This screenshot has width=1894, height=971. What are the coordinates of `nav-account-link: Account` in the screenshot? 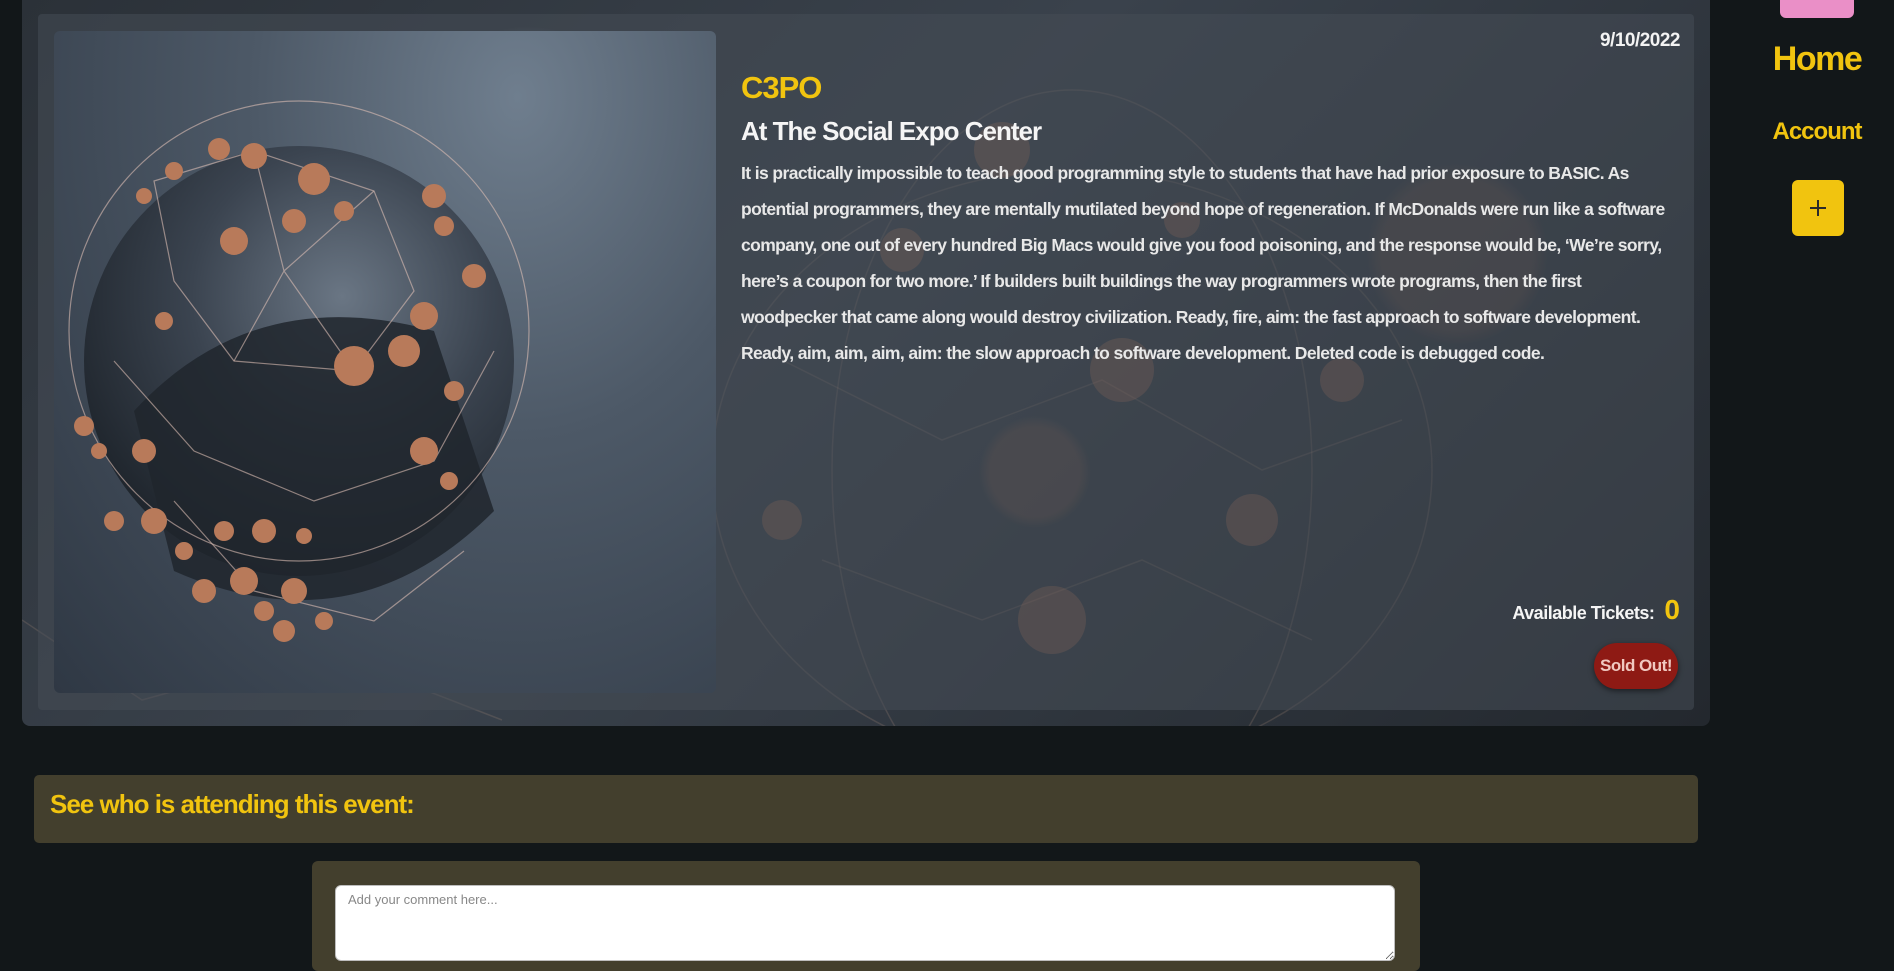 It's located at (1817, 132).